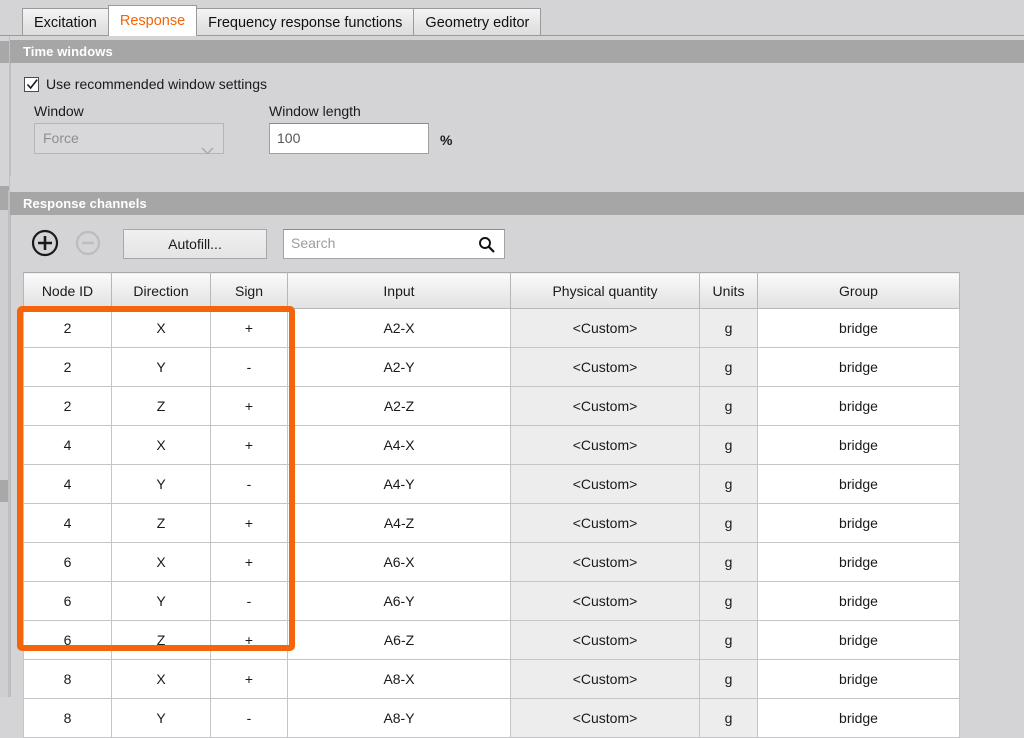  What do you see at coordinates (394, 244) in the screenshot?
I see `search-input: Search` at bounding box center [394, 244].